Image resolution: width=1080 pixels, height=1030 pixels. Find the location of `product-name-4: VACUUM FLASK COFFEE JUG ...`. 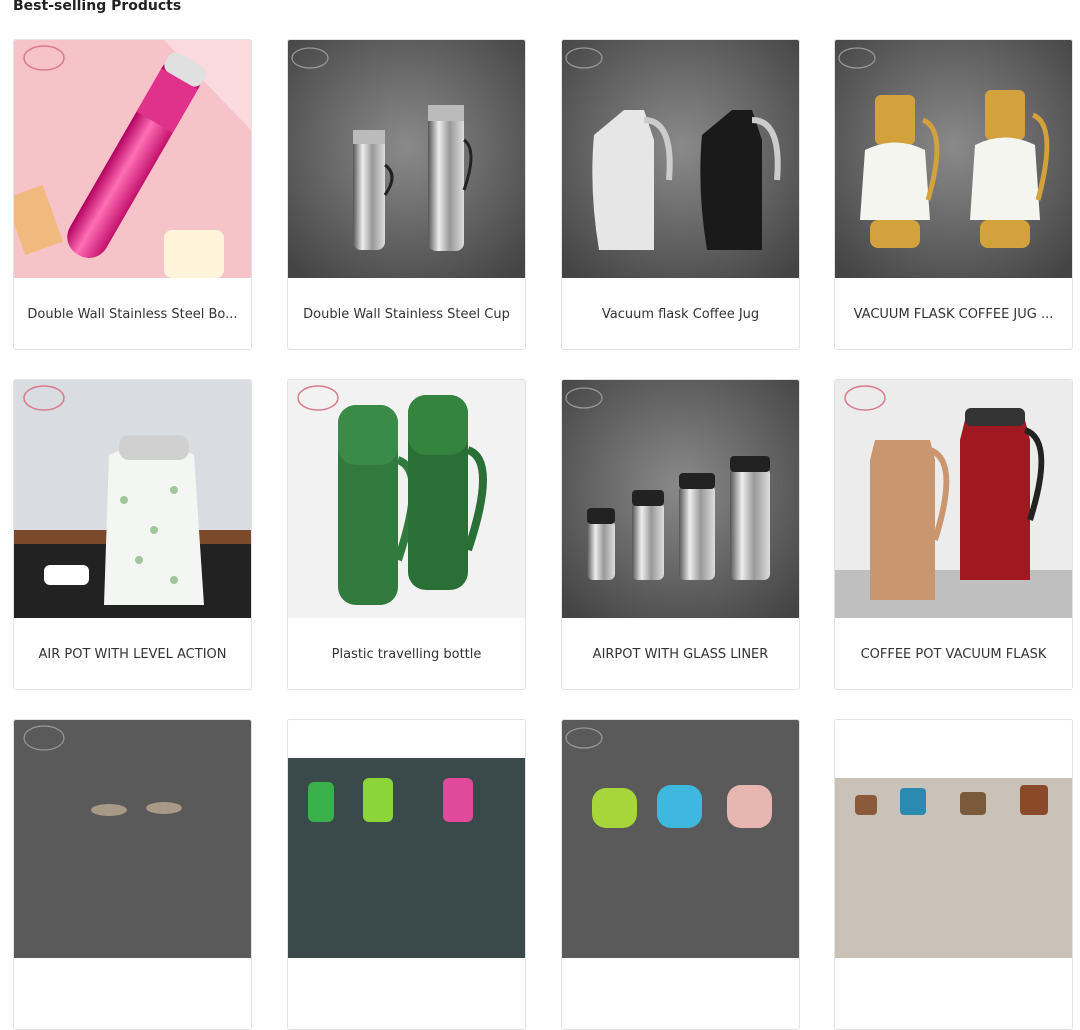

product-name-4: VACUUM FLASK COFFEE JUG ... is located at coordinates (953, 313).